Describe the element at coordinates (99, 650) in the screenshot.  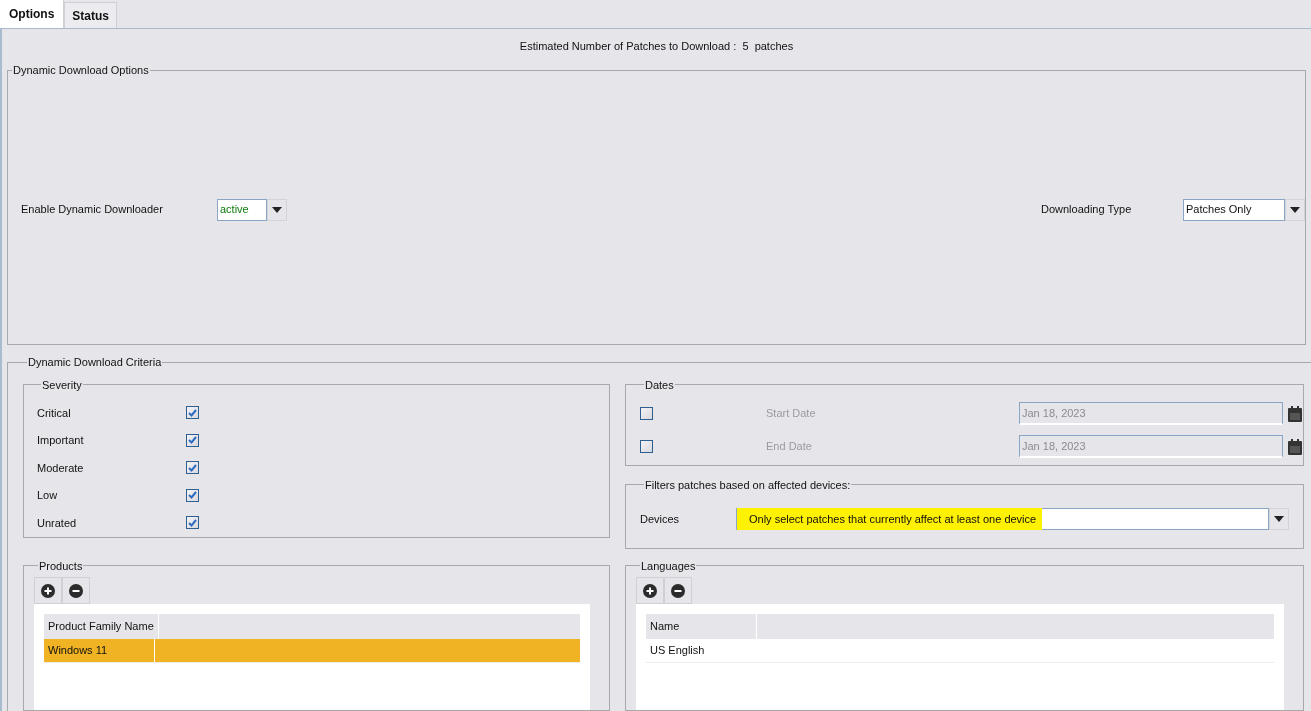
I see `table-cell: Windows 11` at that location.